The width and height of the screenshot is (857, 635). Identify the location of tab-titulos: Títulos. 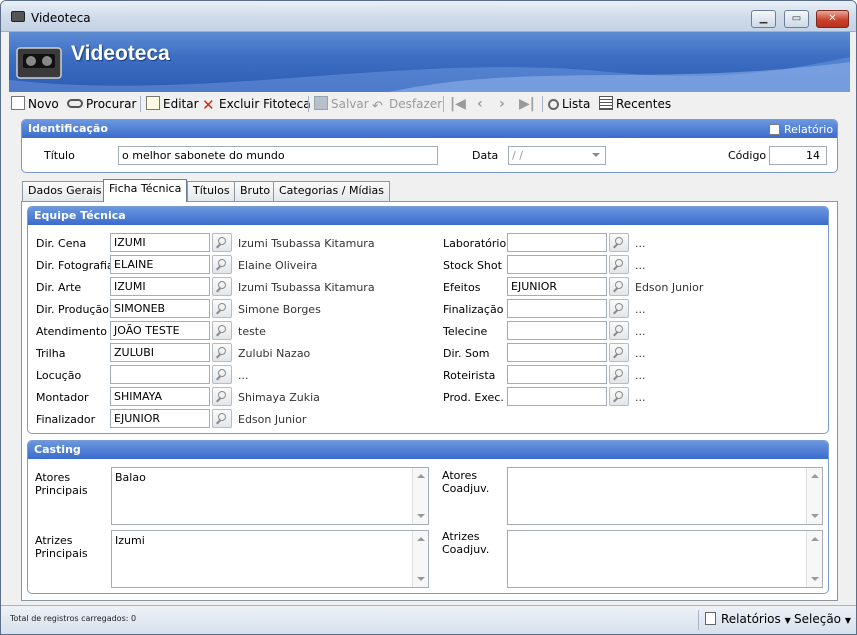
(211, 191).